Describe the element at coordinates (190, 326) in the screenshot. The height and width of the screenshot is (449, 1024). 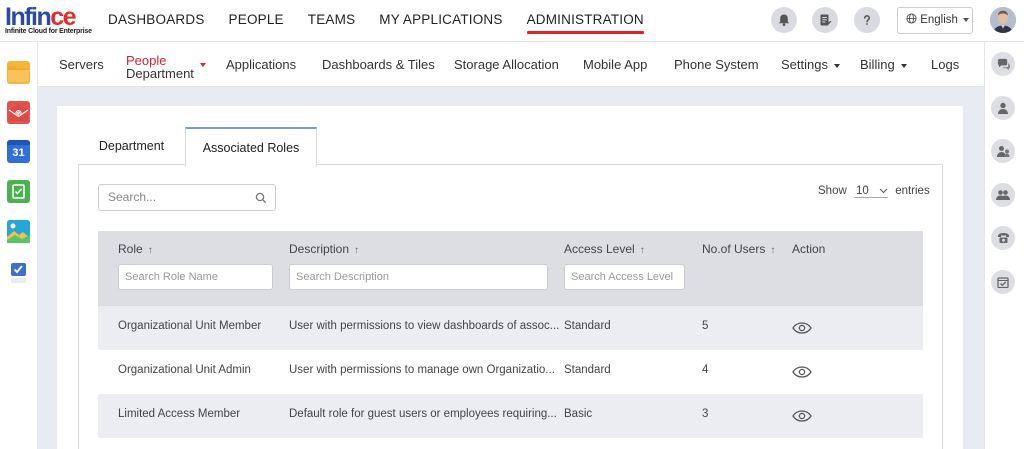
I see `cell-role: Organizational Unit Member` at that location.